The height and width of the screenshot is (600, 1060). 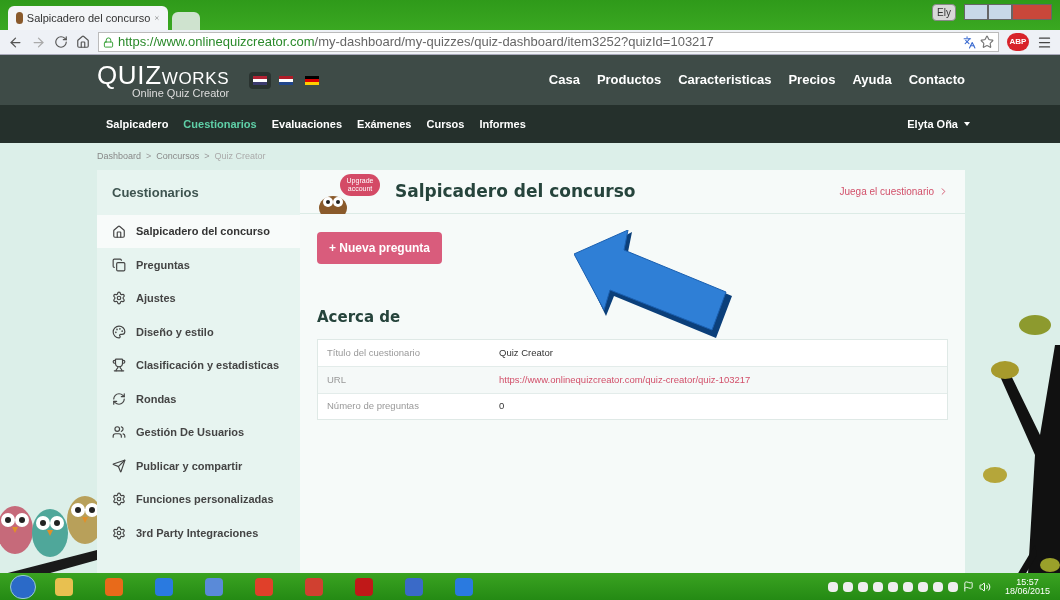 I want to click on sidebar-item: Rondas, so click(x=198, y=399).